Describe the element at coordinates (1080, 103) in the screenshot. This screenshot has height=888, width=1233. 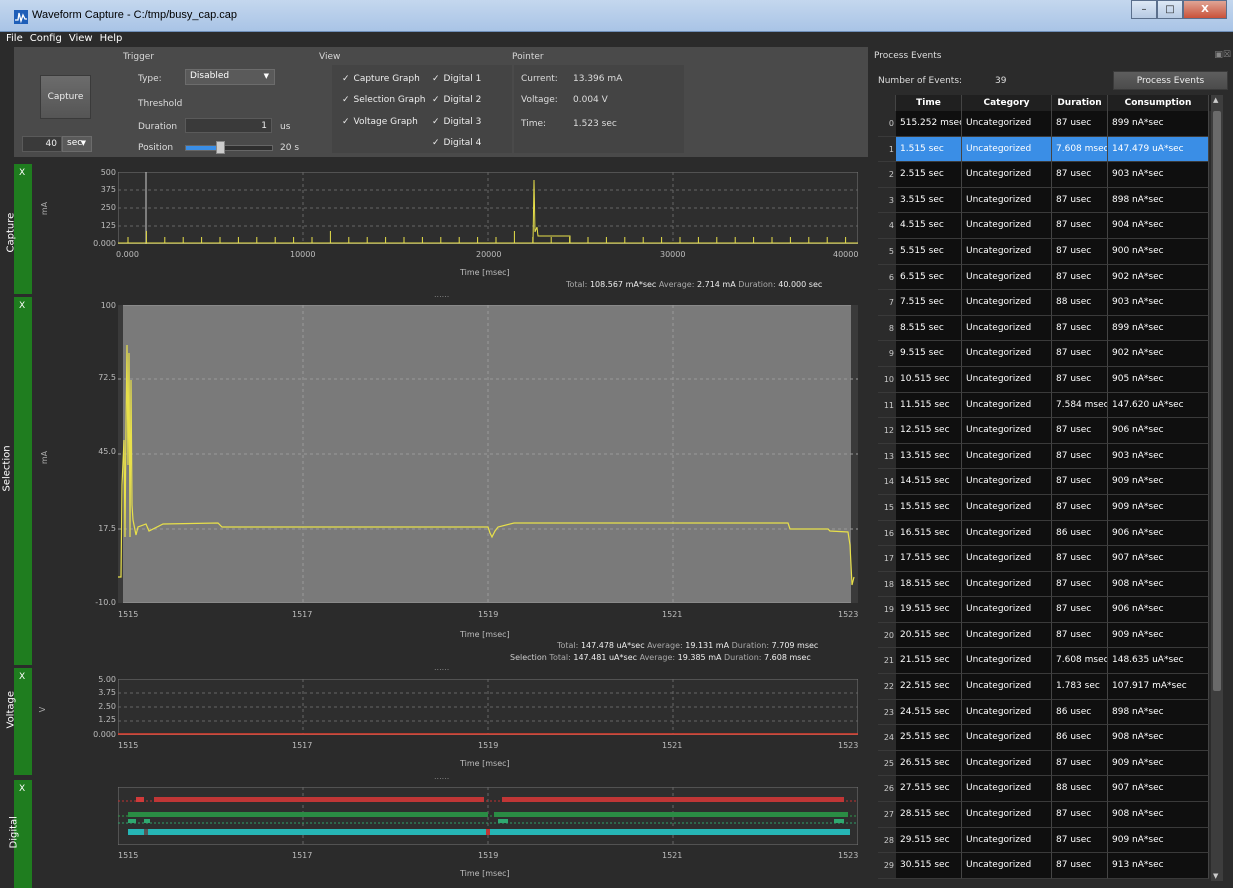
I see `col-header-duration: Duration` at that location.